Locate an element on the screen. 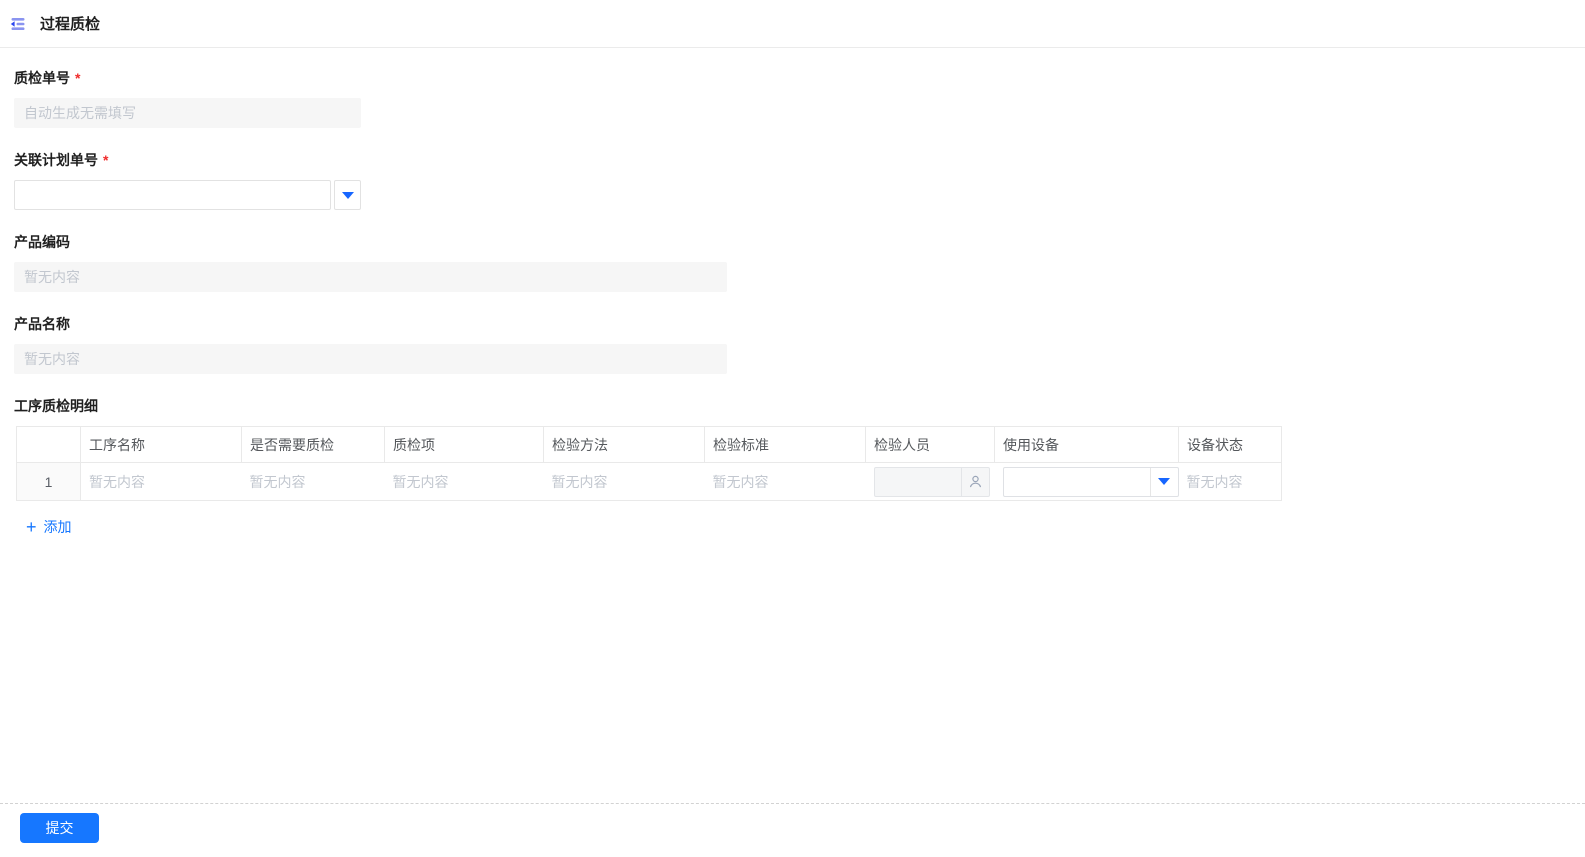 The height and width of the screenshot is (857, 1585). inspector-select-button is located at coordinates (974, 481).